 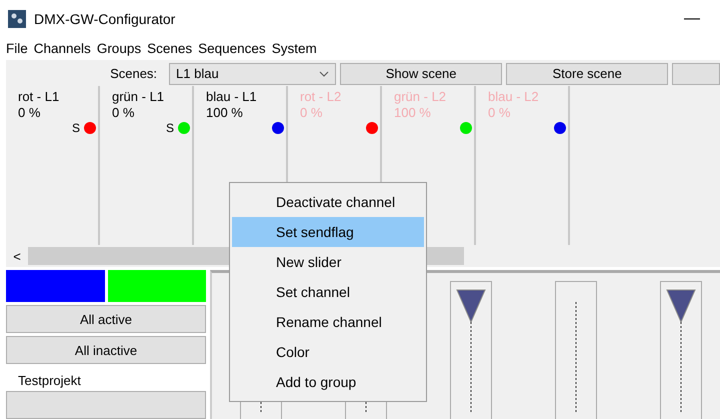 What do you see at coordinates (105, 18) in the screenshot?
I see `window-title: DMX-GW-Configurator` at bounding box center [105, 18].